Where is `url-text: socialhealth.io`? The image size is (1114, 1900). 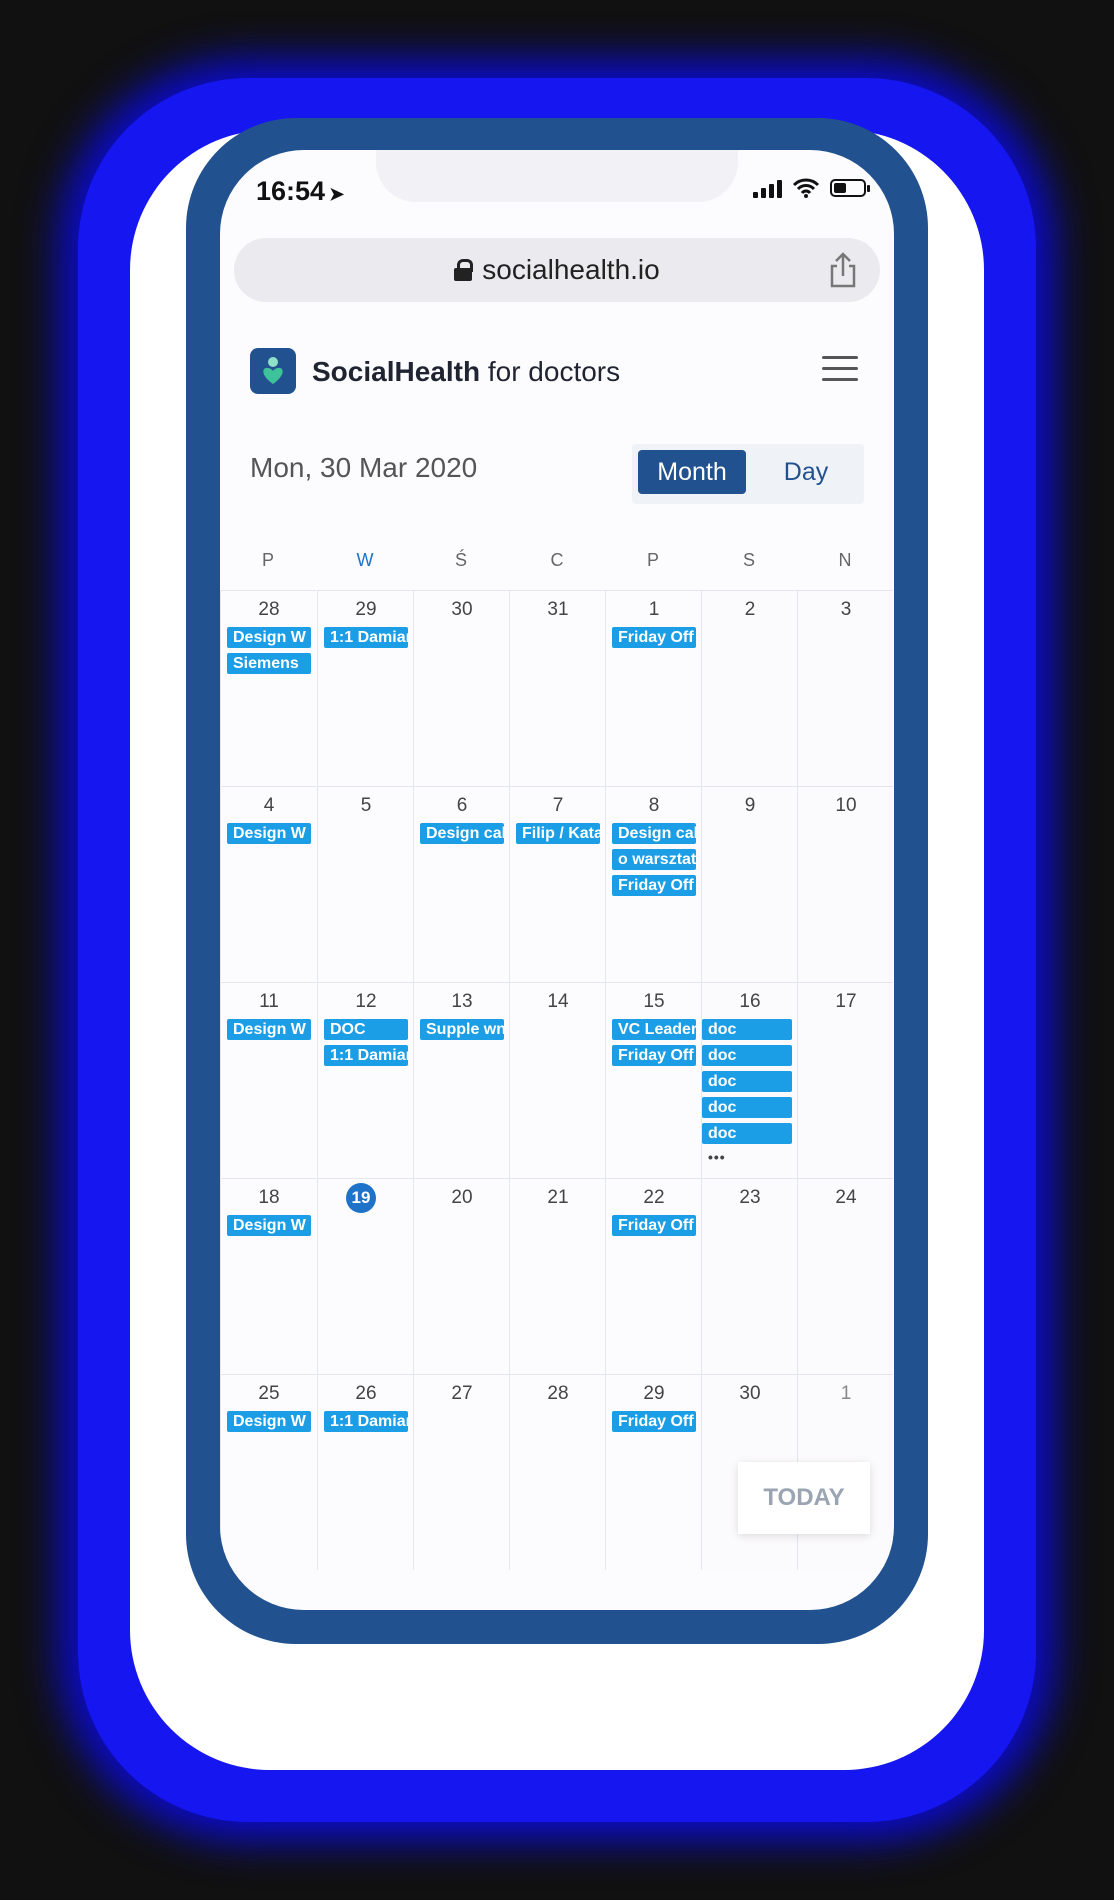 url-text: socialhealth.io is located at coordinates (571, 269).